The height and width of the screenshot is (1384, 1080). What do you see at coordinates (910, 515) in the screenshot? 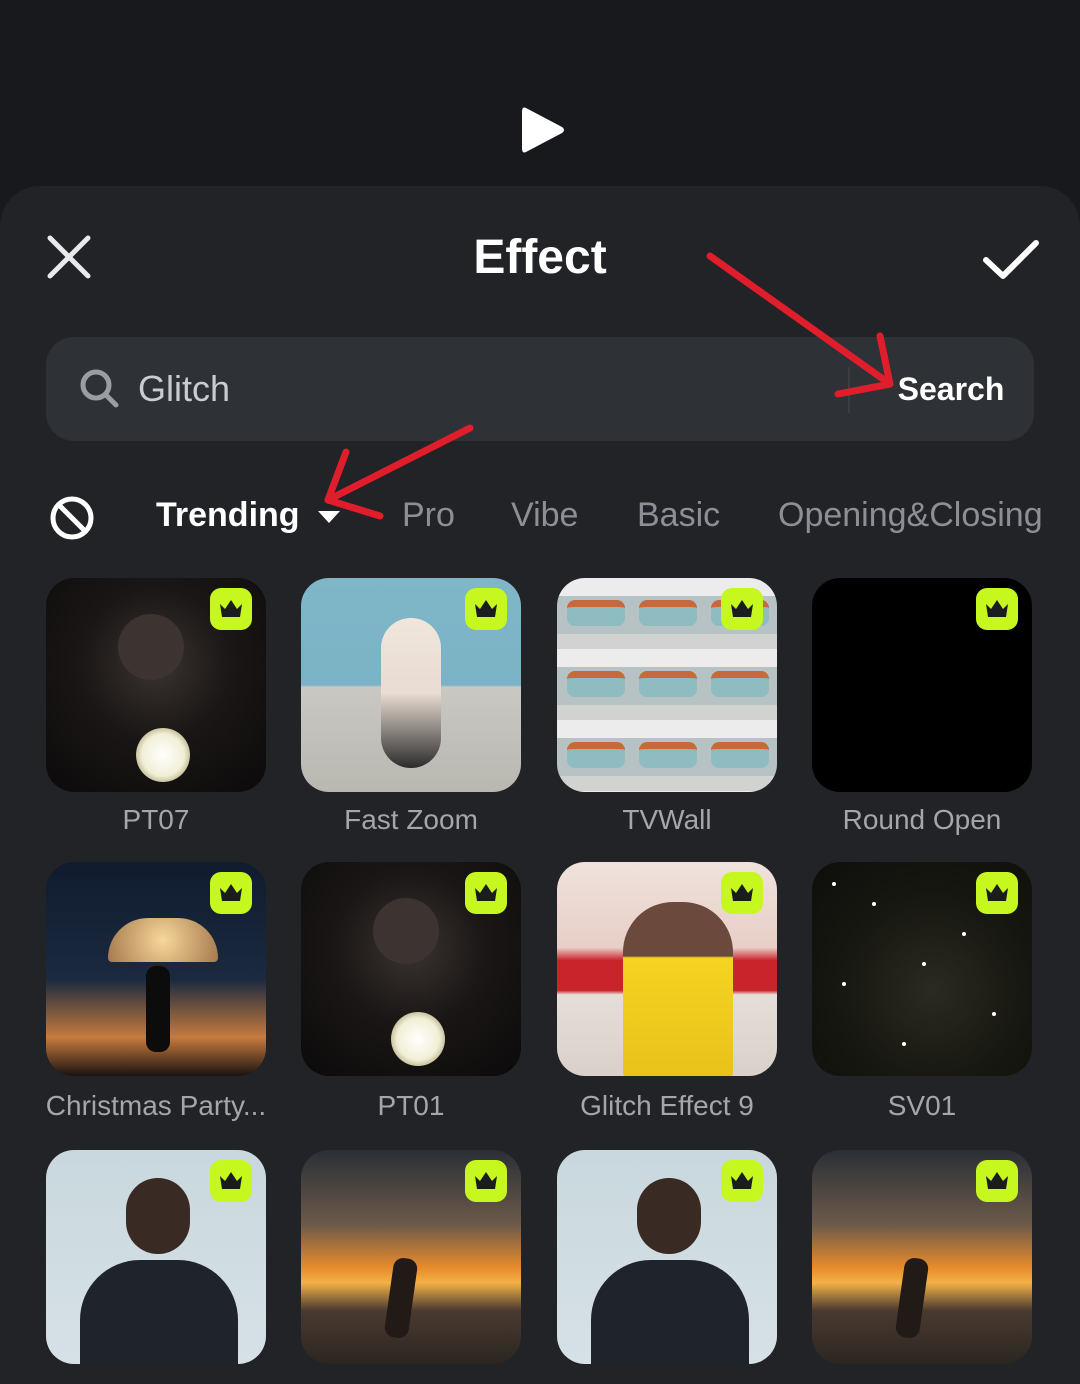
I see `tab-opening-closing: Opening&Closing` at bounding box center [910, 515].